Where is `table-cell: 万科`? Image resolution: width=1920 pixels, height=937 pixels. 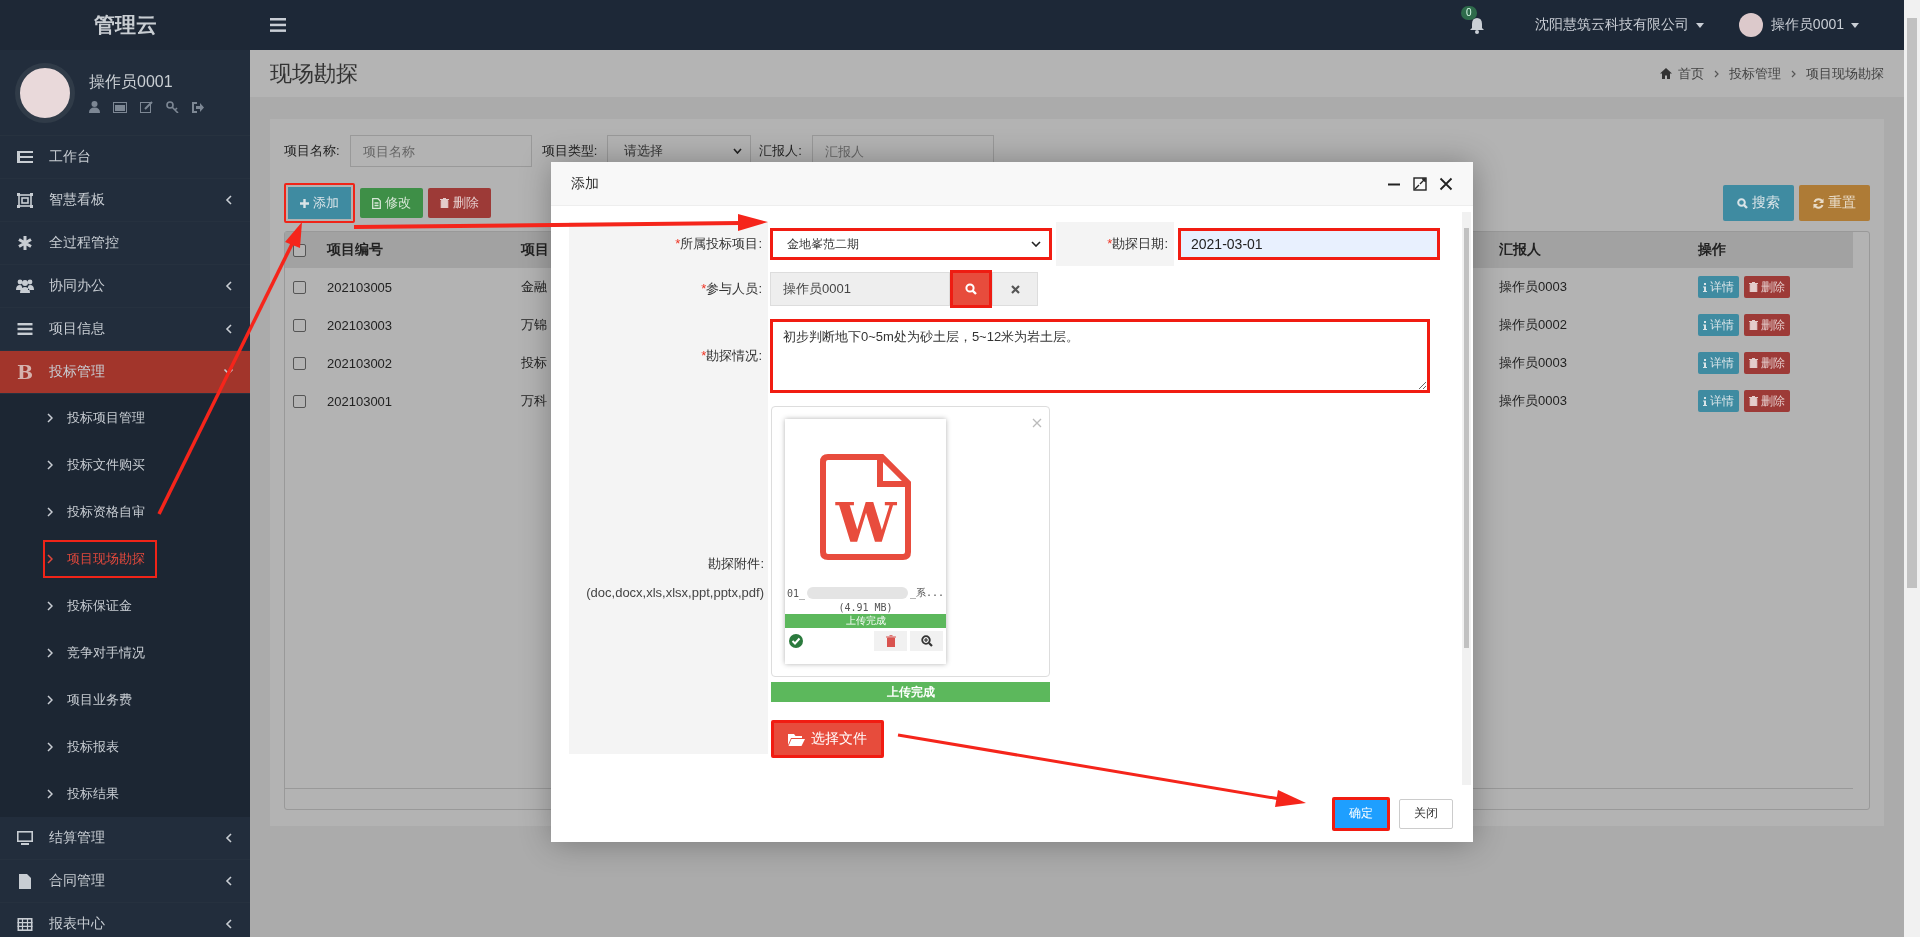 table-cell: 万科 is located at coordinates (534, 401).